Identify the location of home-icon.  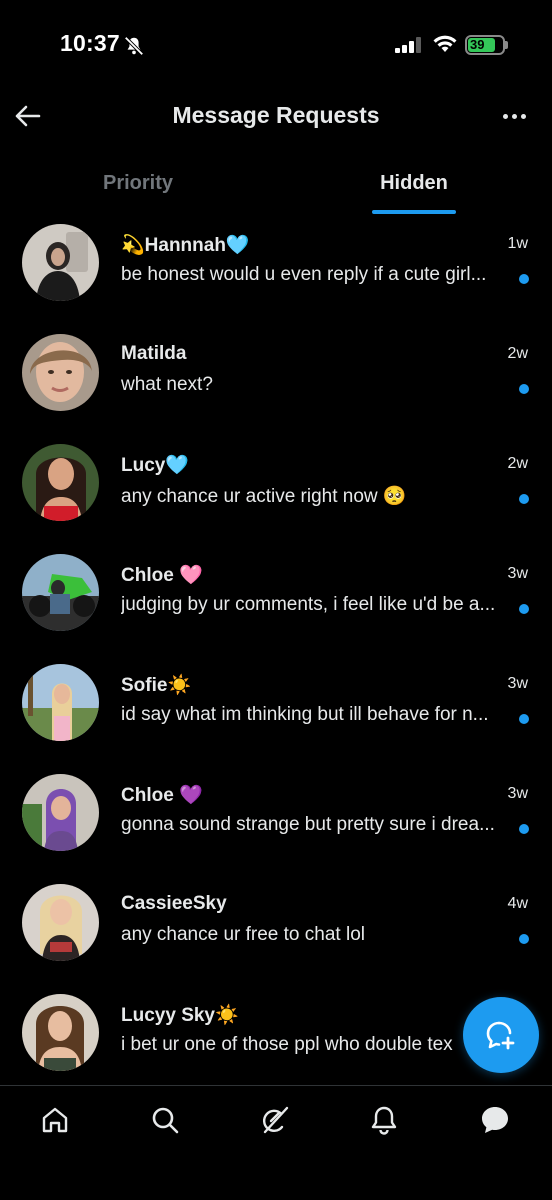
(55, 1120).